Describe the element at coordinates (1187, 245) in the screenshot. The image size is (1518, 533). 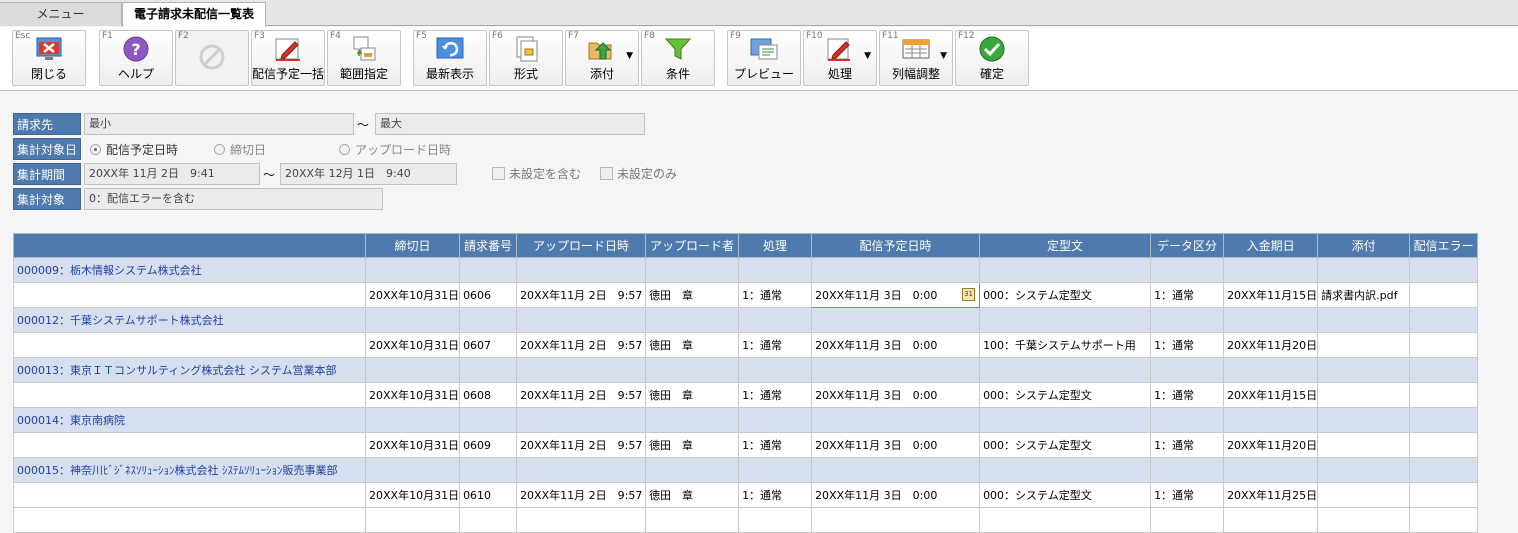
I see `header-data-type: データ区分` at that location.